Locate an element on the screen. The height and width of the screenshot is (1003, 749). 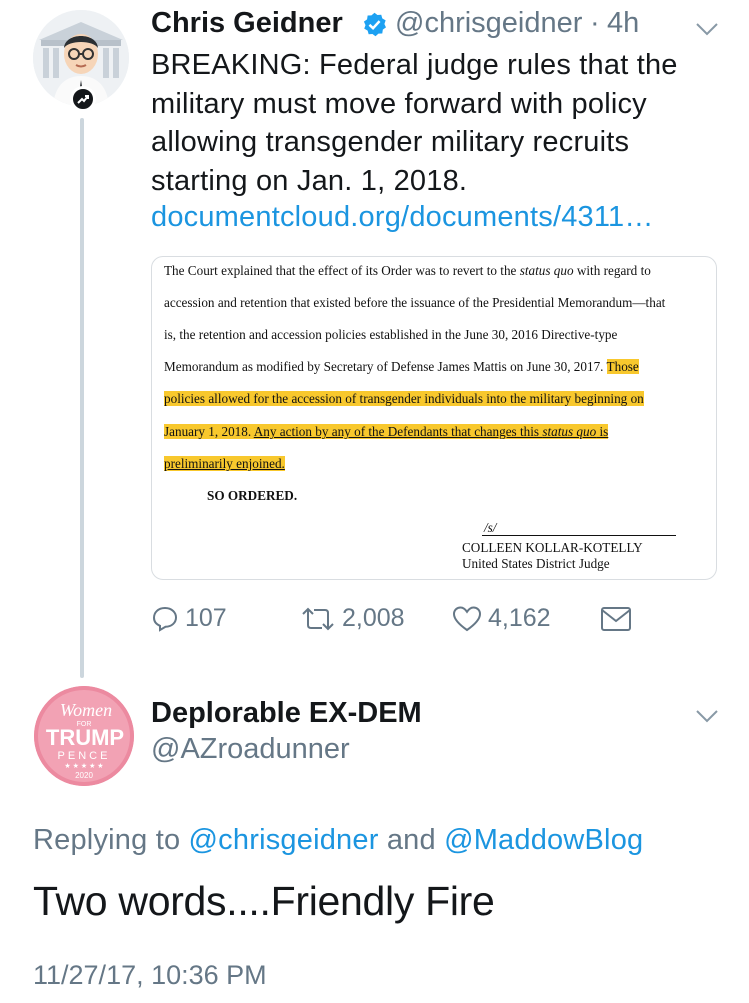
avatar-stars-icon: ★ ★ ★ ★ ★ is located at coordinates (83, 766).